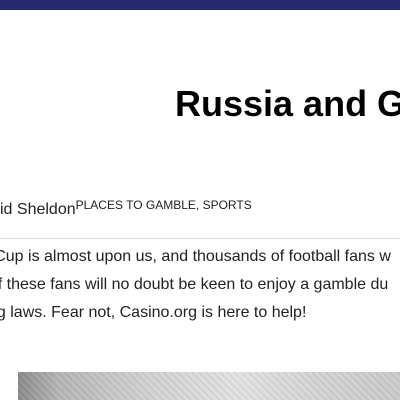 The width and height of the screenshot is (400, 400). I want to click on article-title: Russia and G, so click(287, 103).